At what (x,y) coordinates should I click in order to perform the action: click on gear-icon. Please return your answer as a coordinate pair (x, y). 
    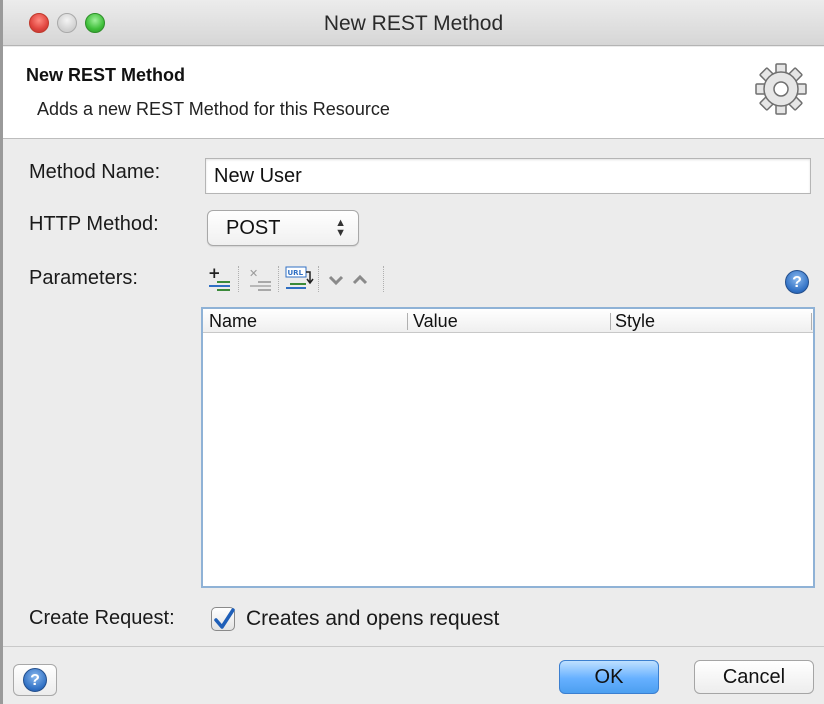
    Looking at the image, I should click on (781, 89).